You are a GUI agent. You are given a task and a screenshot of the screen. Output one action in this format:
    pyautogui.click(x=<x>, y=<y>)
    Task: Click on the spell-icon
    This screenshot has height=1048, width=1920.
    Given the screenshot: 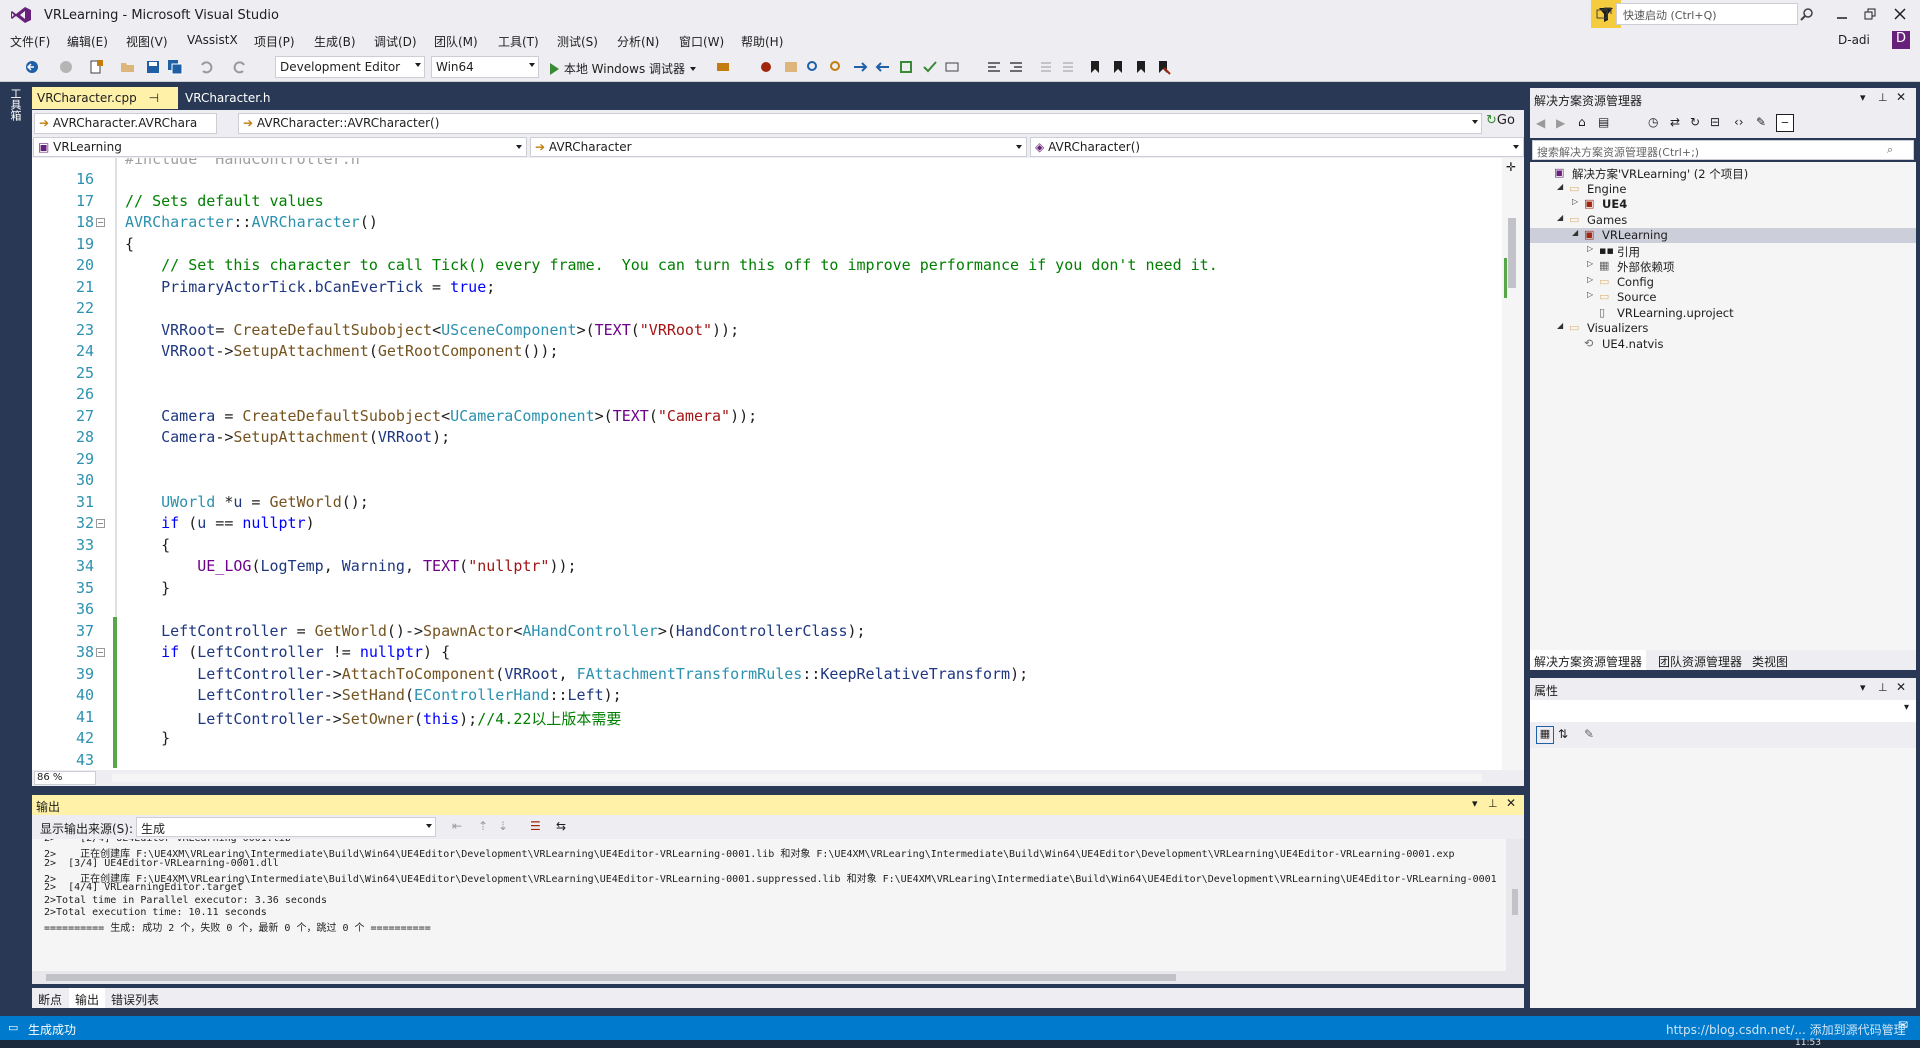 What is the action you would take?
    pyautogui.click(x=952, y=67)
    